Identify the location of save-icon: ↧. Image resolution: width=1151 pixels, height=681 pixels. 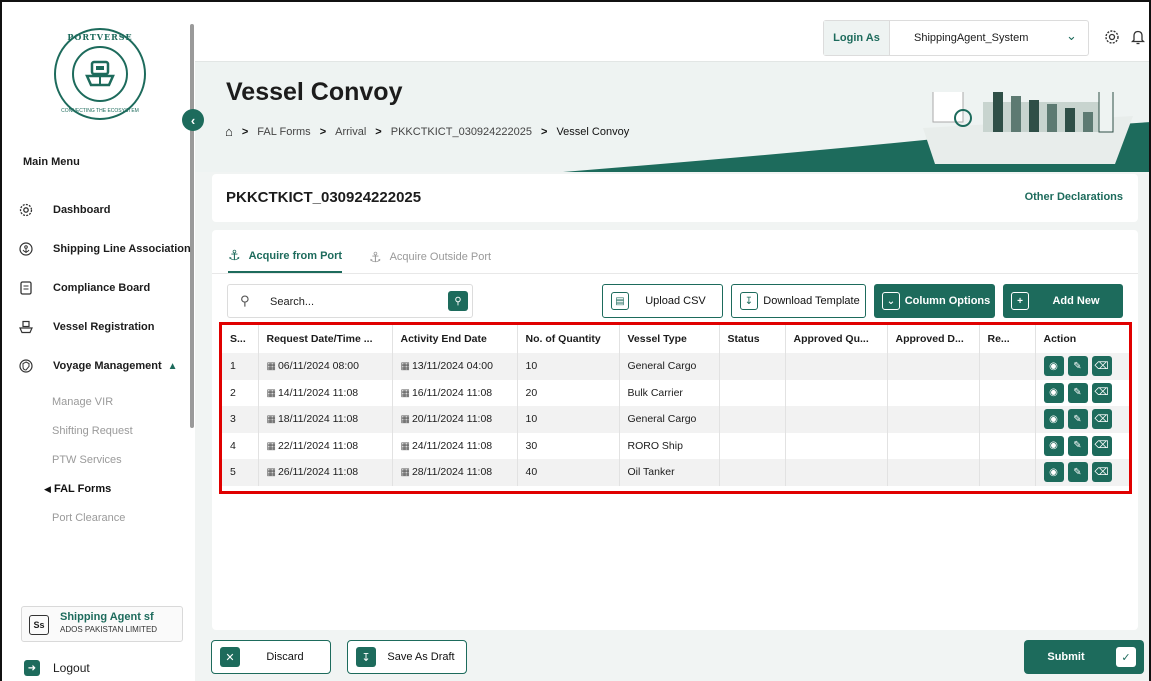
(366, 657).